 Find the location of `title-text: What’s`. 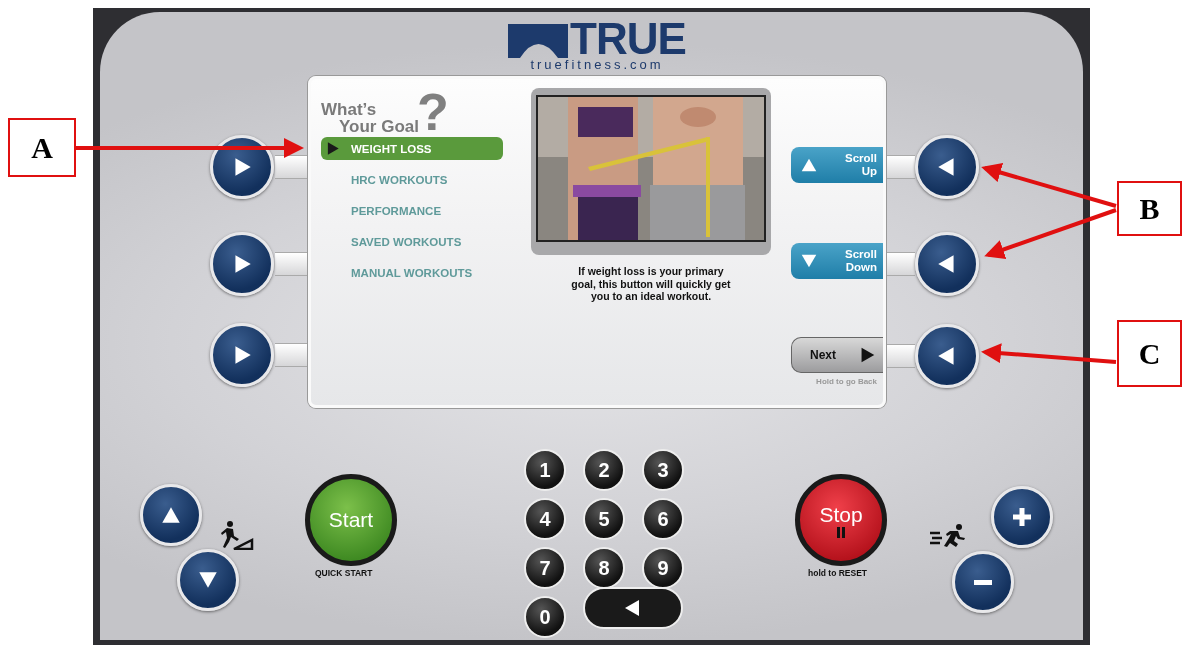

title-text: What’s is located at coordinates (349, 109).